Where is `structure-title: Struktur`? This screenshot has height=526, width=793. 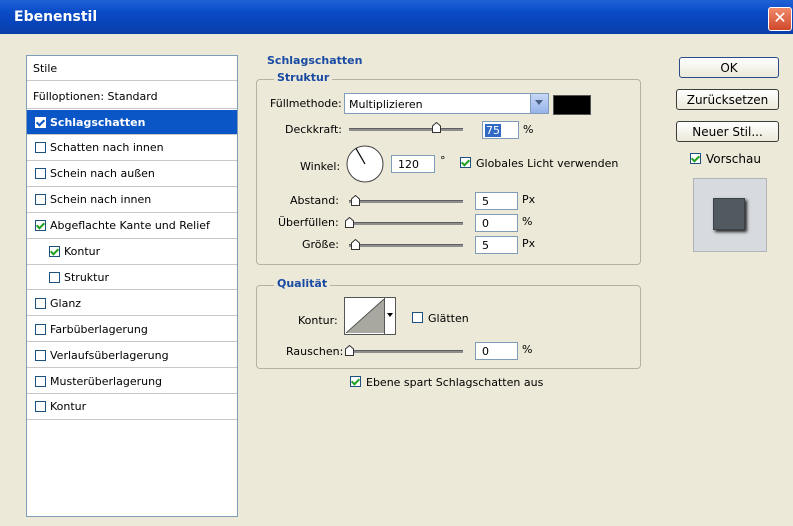
structure-title: Struktur is located at coordinates (303, 77).